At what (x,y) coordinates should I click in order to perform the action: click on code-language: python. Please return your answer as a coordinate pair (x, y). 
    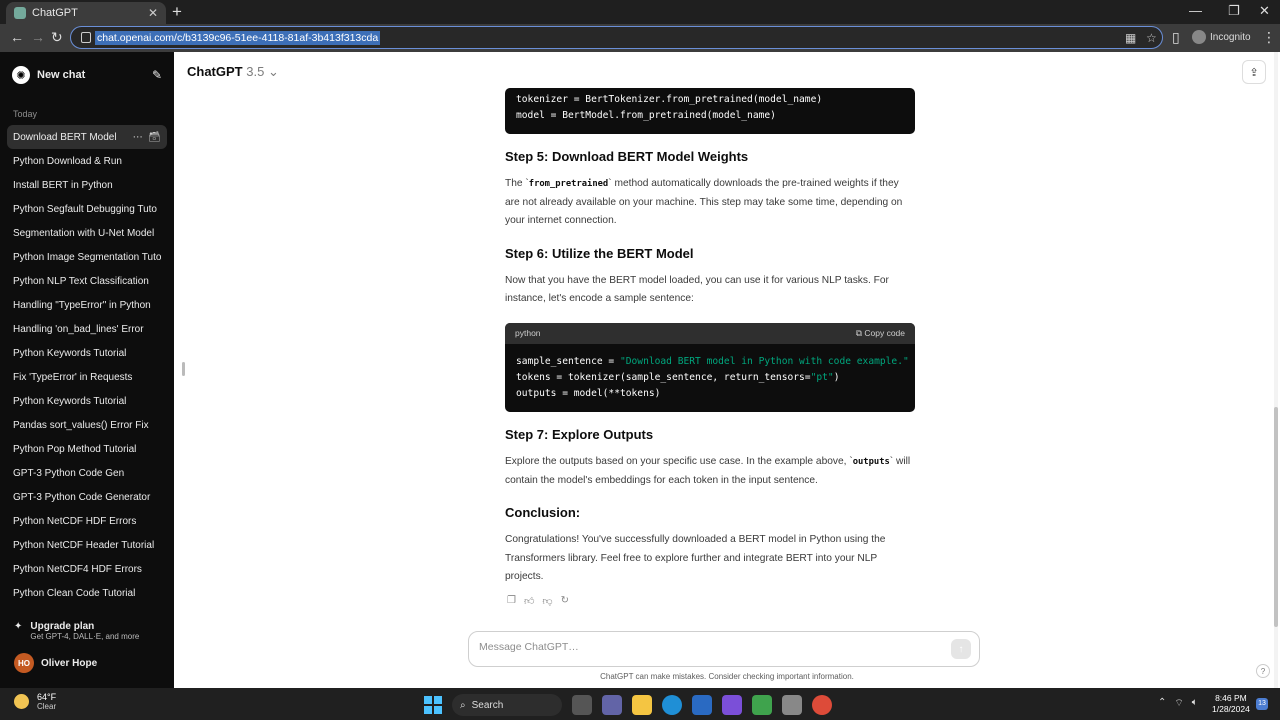
    Looking at the image, I should click on (528, 333).